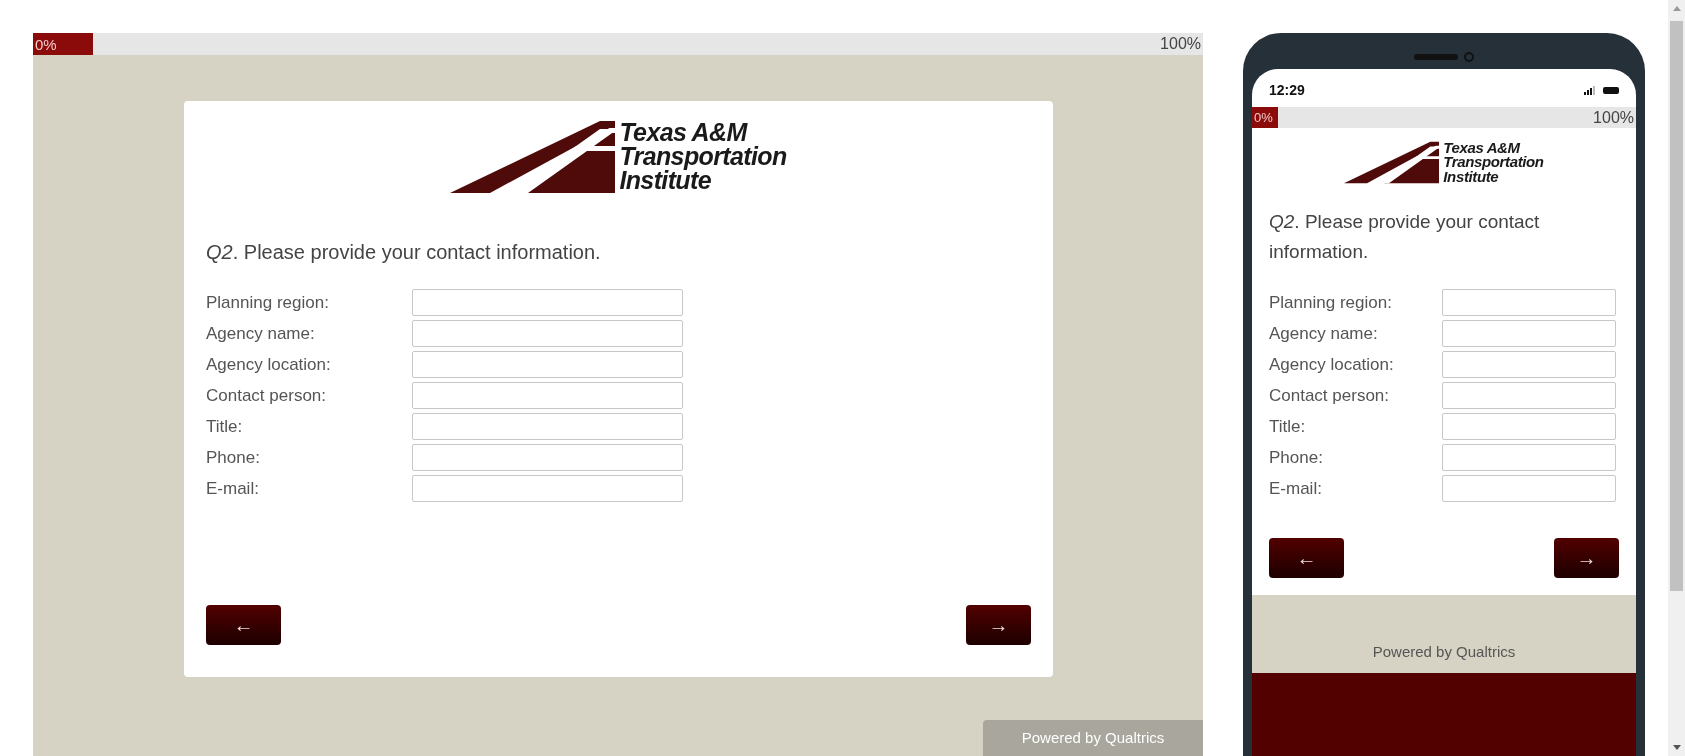  I want to click on scrollbar, so click(1676, 378).